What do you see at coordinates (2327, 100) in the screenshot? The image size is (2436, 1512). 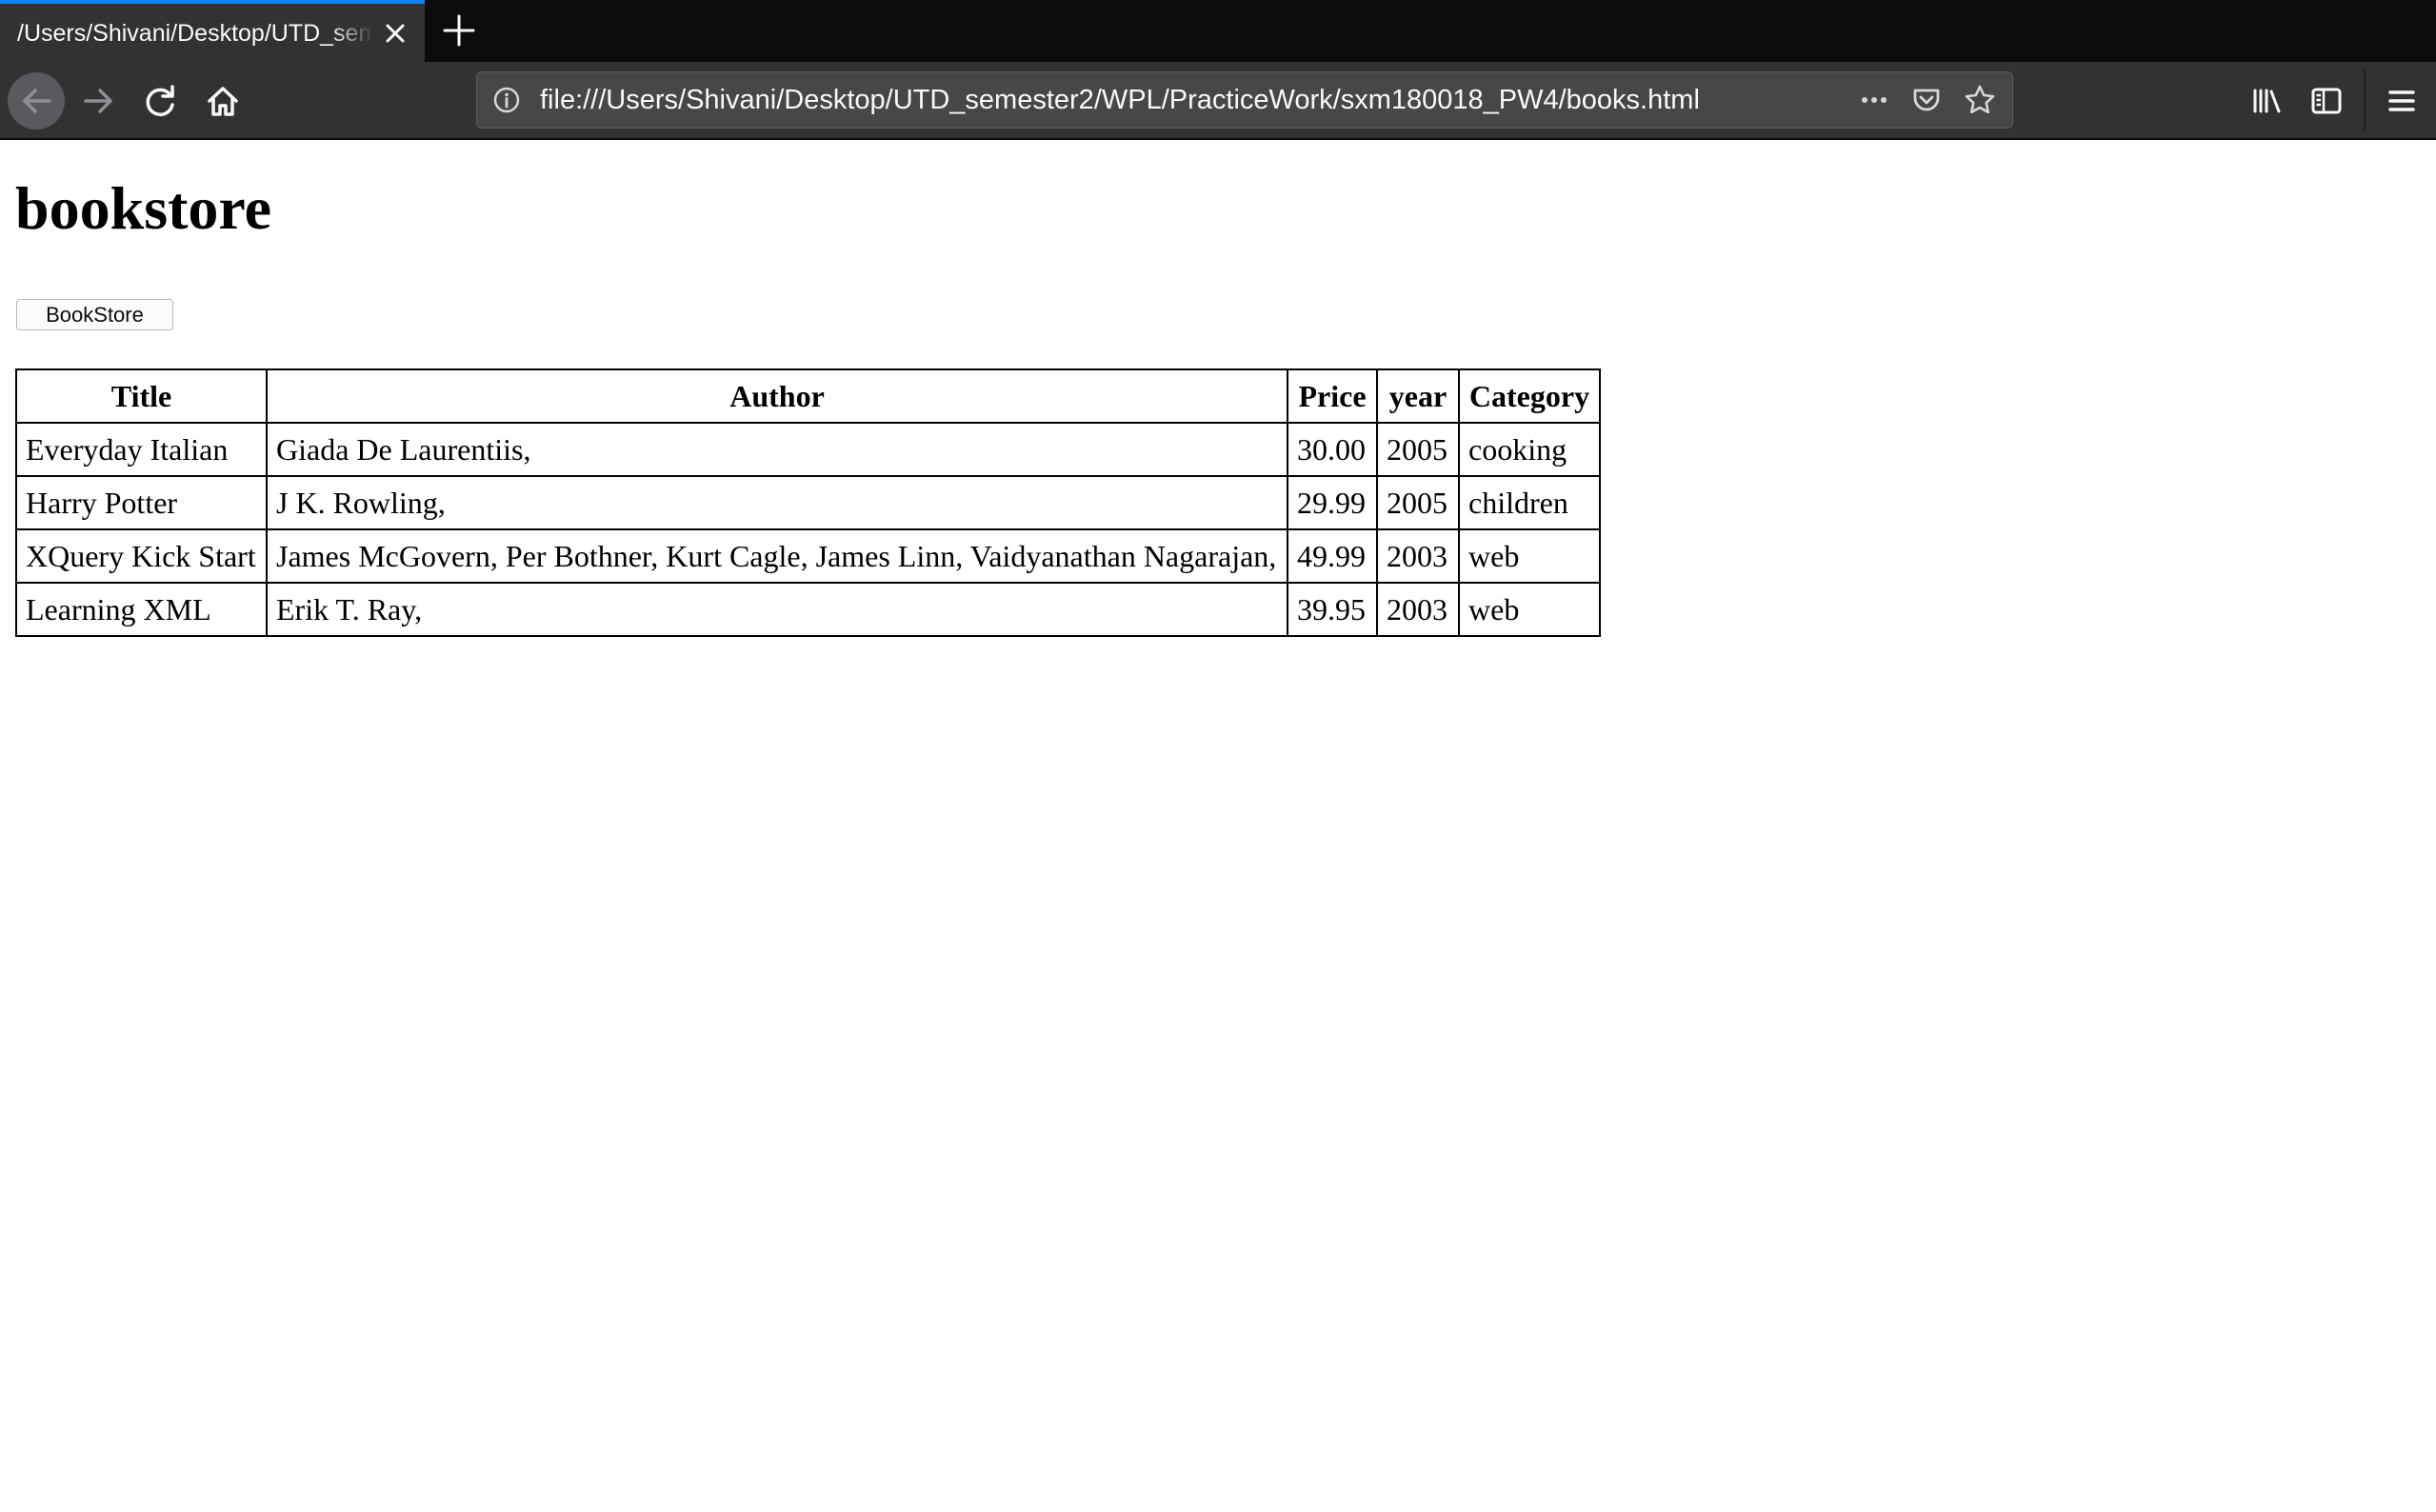 I see `sidebar-icon` at bounding box center [2327, 100].